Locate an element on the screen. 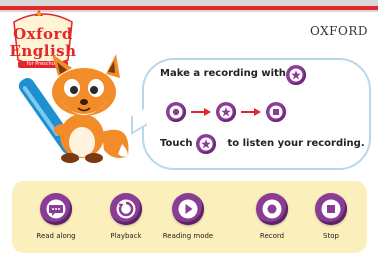  read-along-button is located at coordinates (56, 209).